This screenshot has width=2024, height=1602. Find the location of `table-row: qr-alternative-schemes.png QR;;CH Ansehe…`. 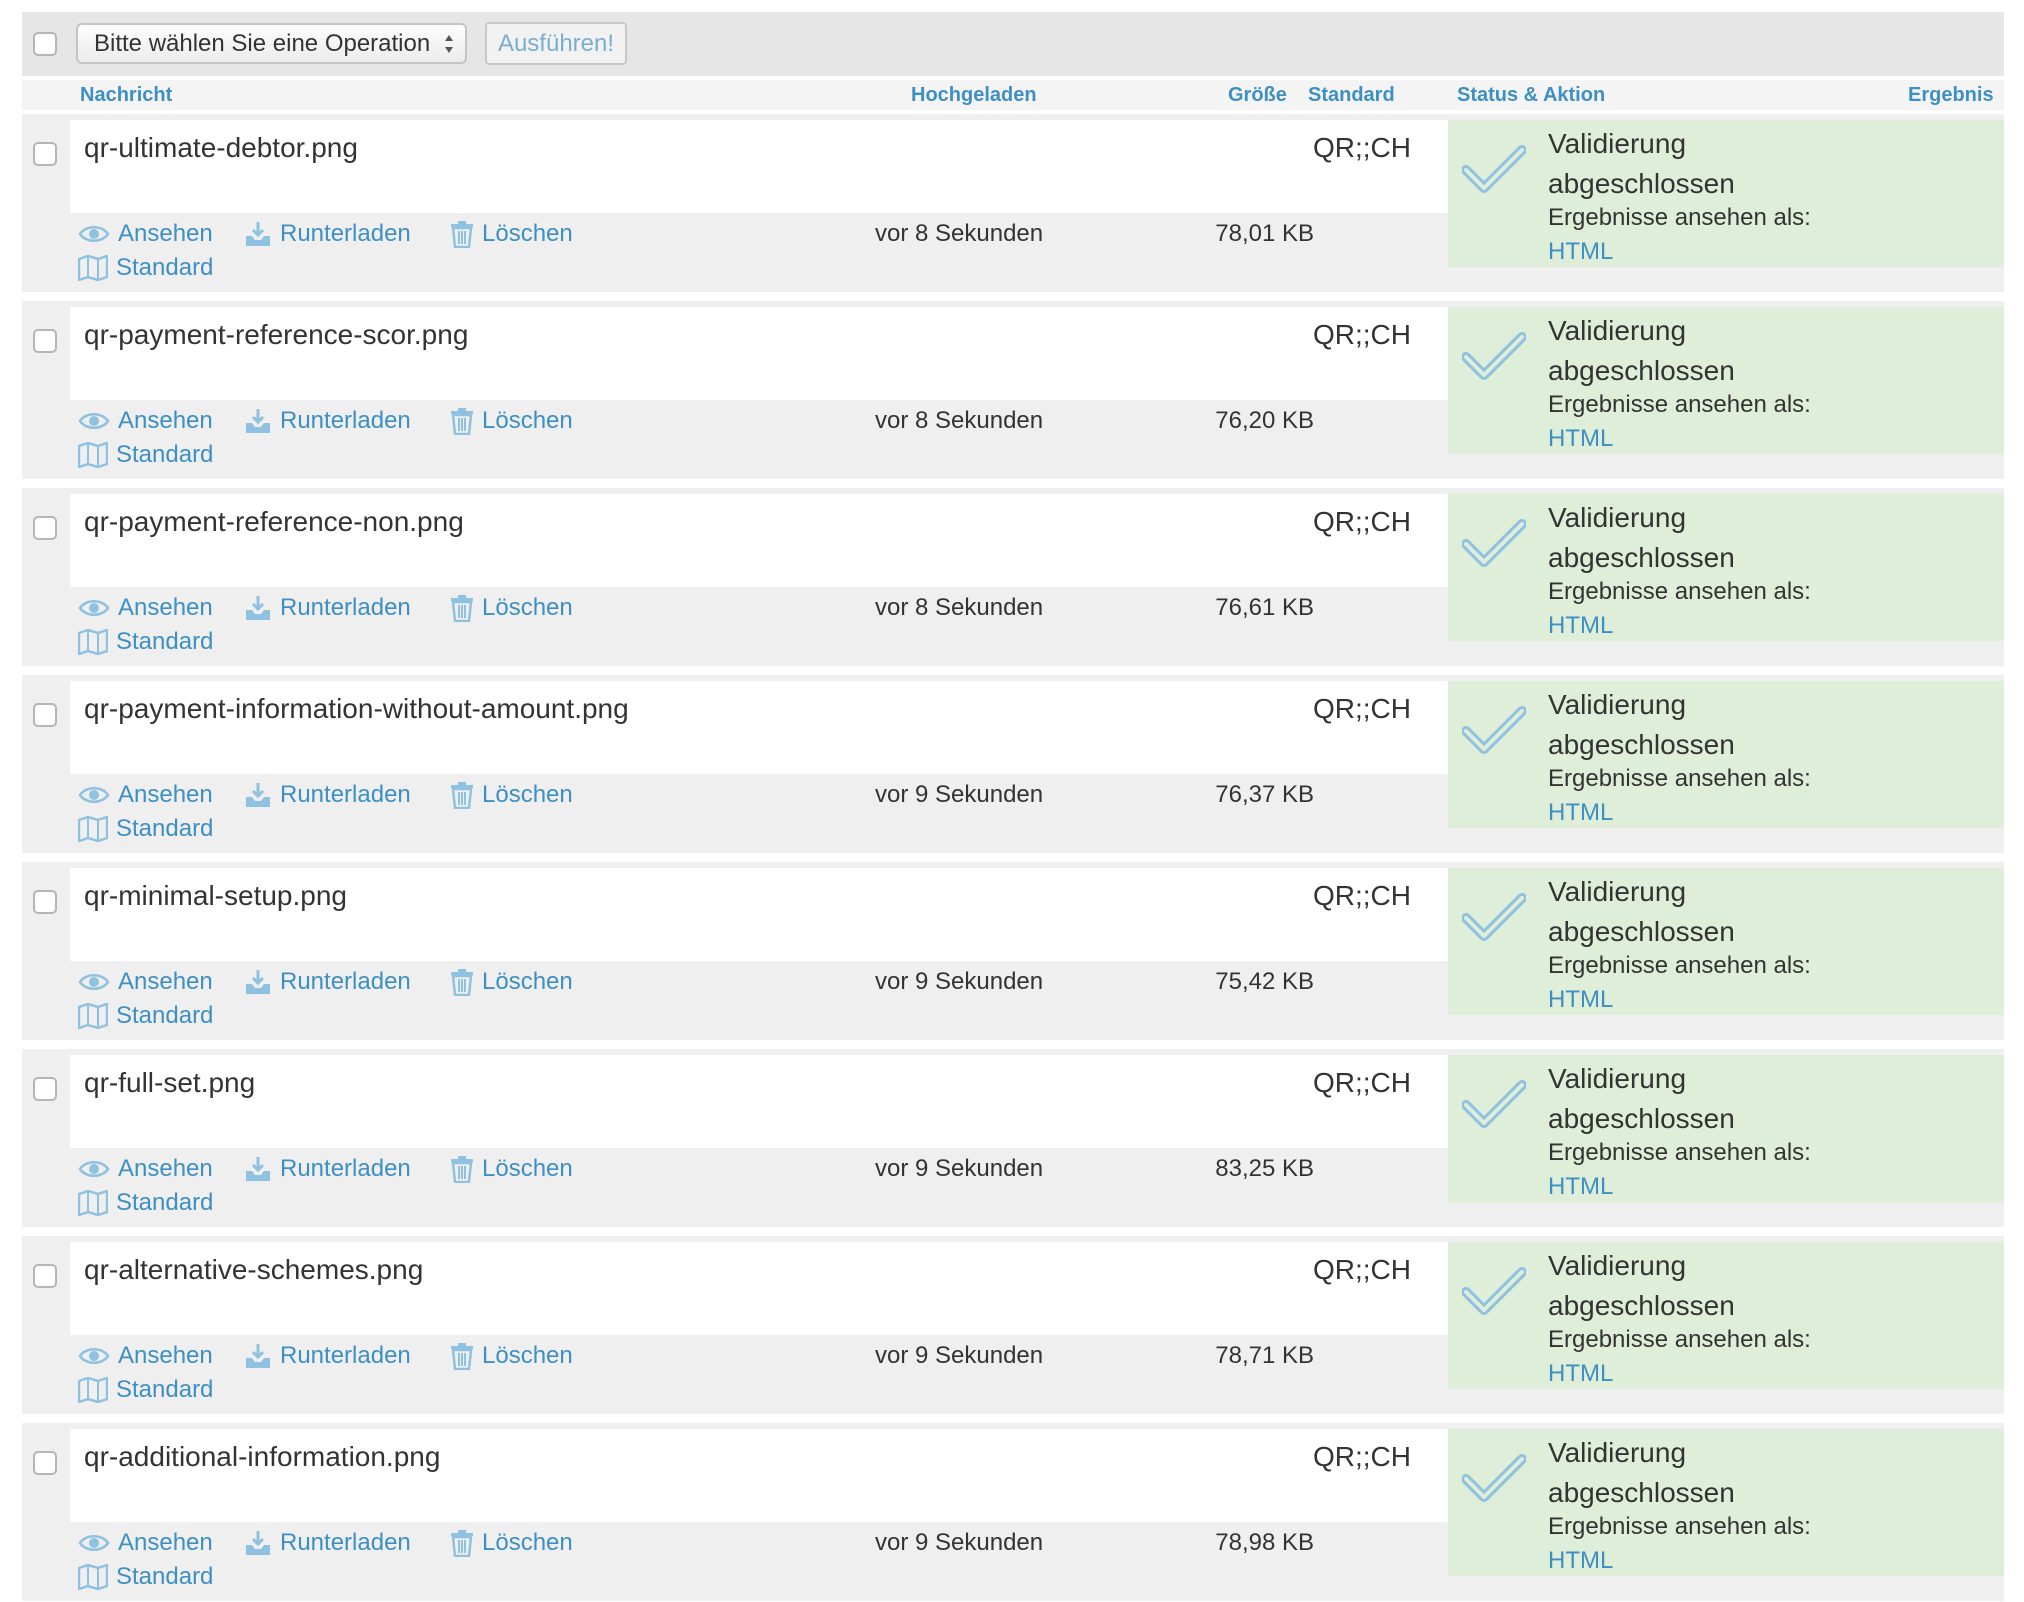

table-row: qr-alternative-schemes.png QR;;CH Ansehe… is located at coordinates (1013, 1325).